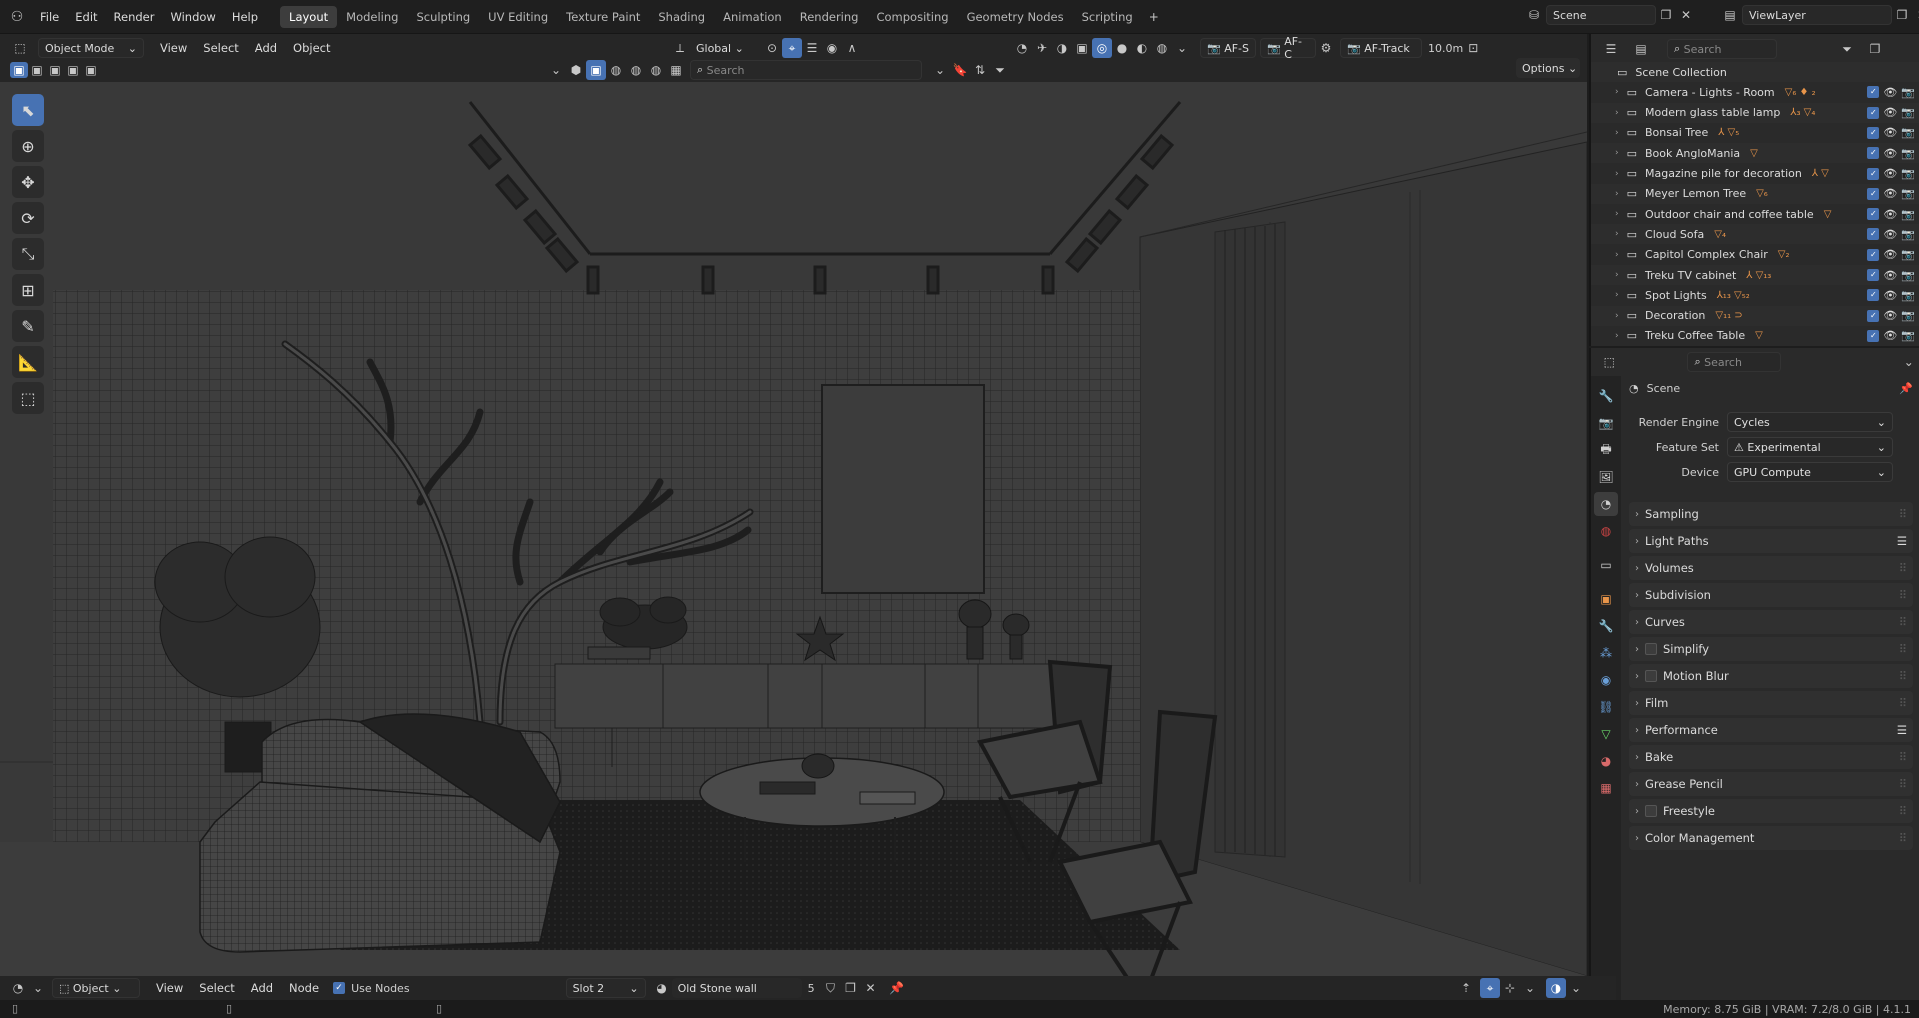 The image size is (1919, 1018). Describe the element at coordinates (1771, 730) in the screenshot. I see `panel-performance: › Performance ☰` at that location.